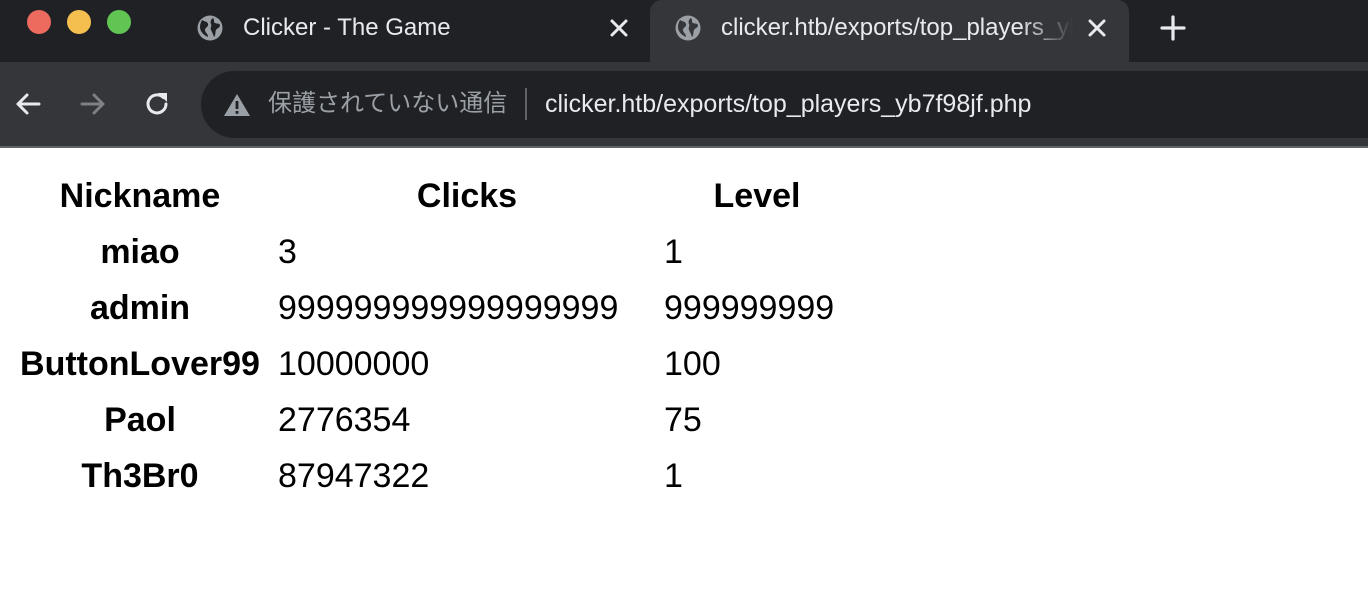 Image resolution: width=1368 pixels, height=598 pixels. I want to click on reload-icon, so click(157, 104).